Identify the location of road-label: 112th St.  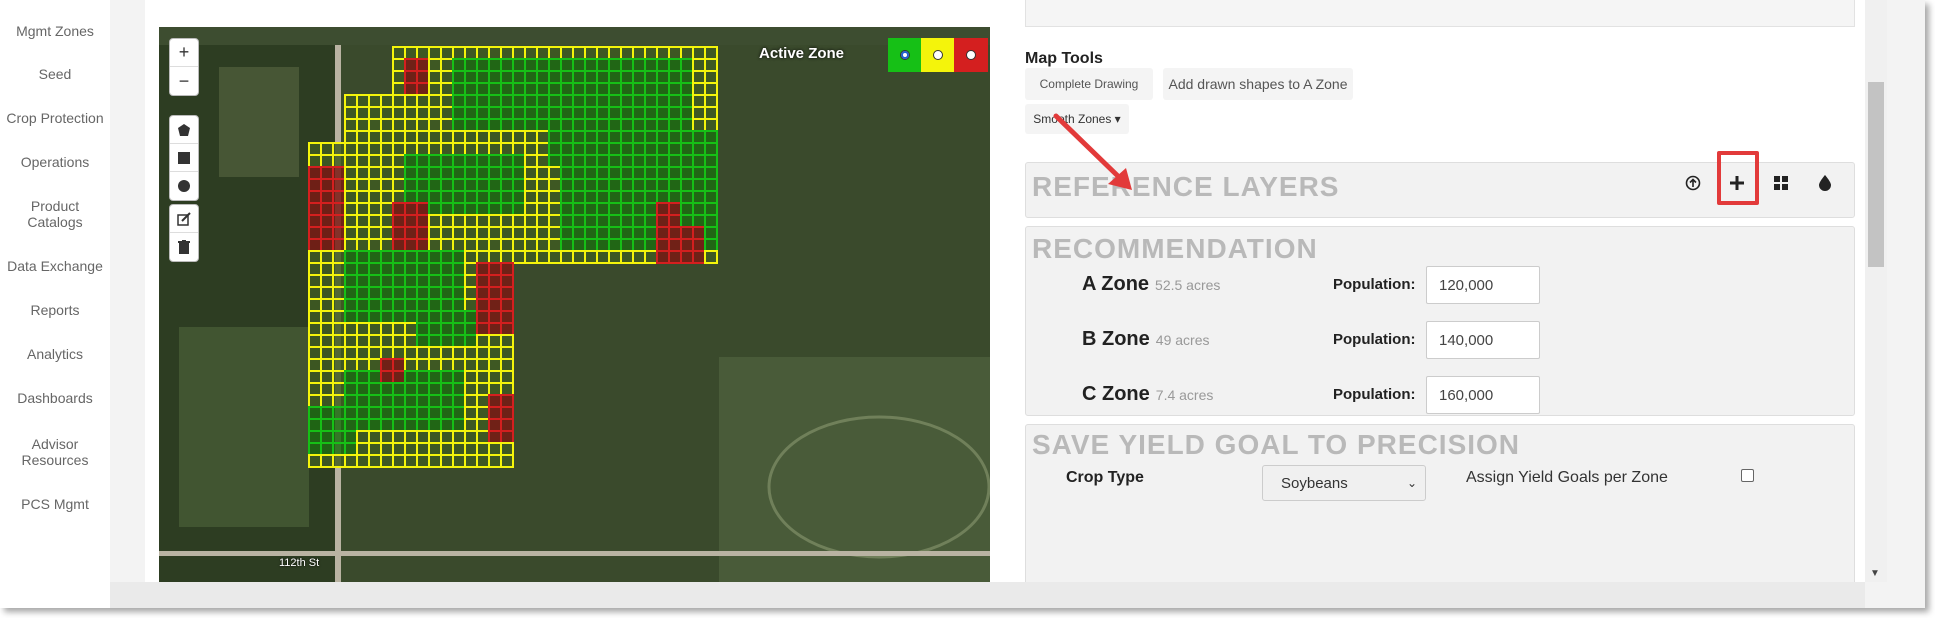
(299, 563).